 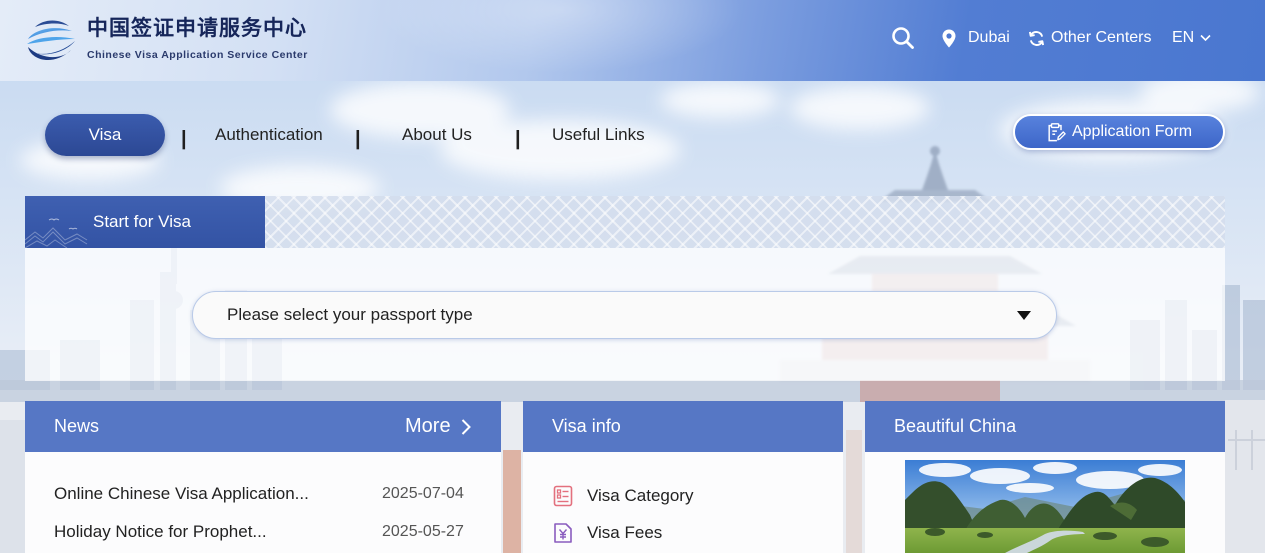 I want to click on chevron-right-icon, so click(x=466, y=426).